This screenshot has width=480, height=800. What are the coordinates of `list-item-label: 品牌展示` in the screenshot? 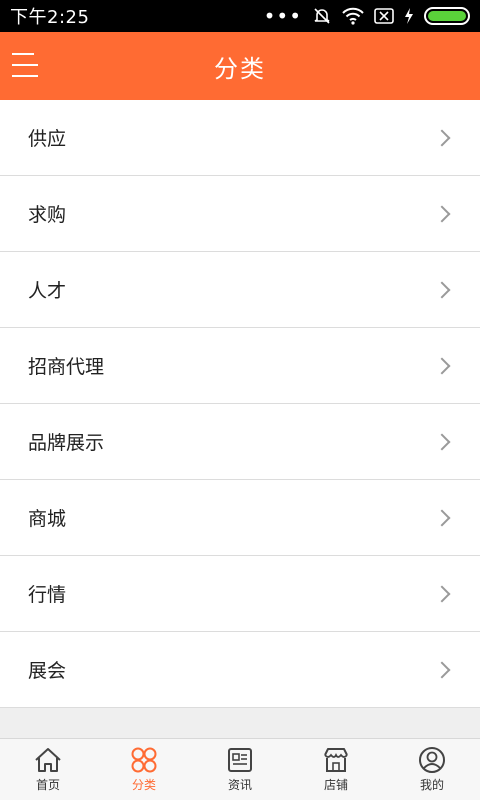 It's located at (66, 443).